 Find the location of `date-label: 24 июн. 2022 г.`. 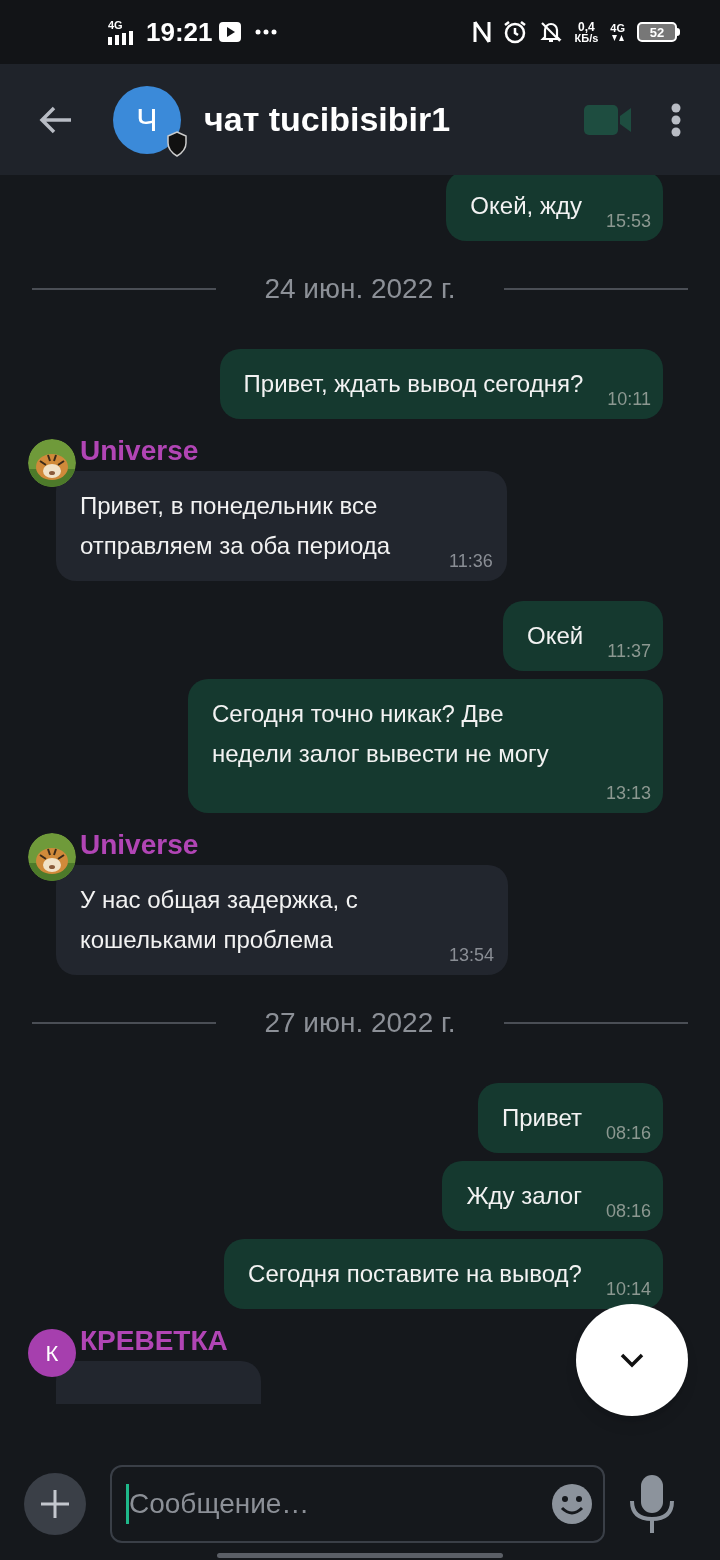

date-label: 24 июн. 2022 г. is located at coordinates (360, 289).